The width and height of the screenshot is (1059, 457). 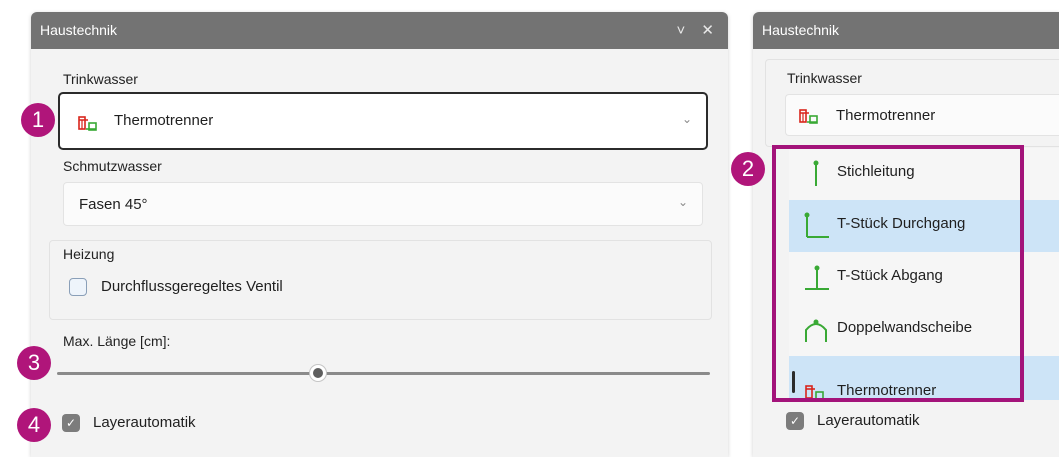 What do you see at coordinates (34, 363) in the screenshot?
I see `callout-badge-3: 3` at bounding box center [34, 363].